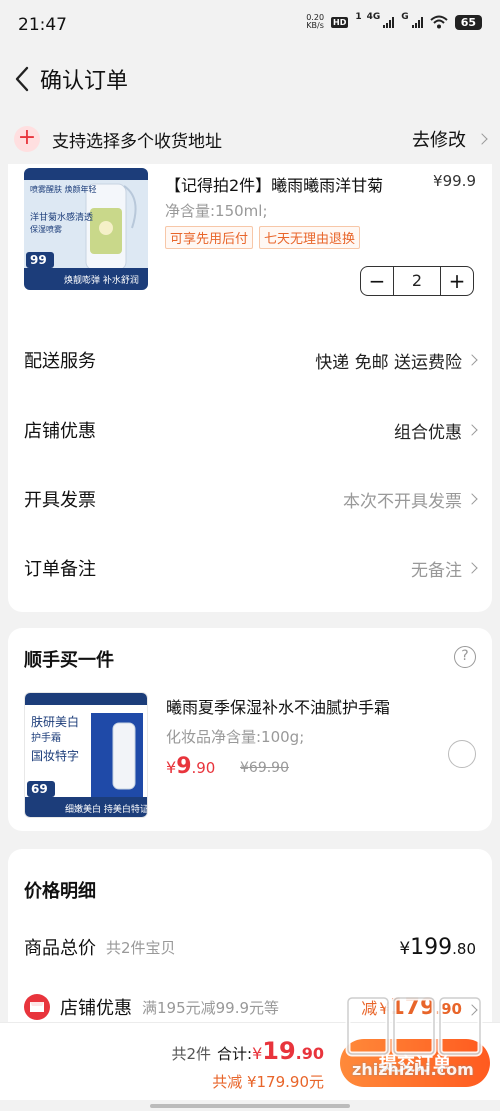  I want to click on row-goods-total: 商品总价 共2件宝贝 ¥199.80, so click(250, 947).